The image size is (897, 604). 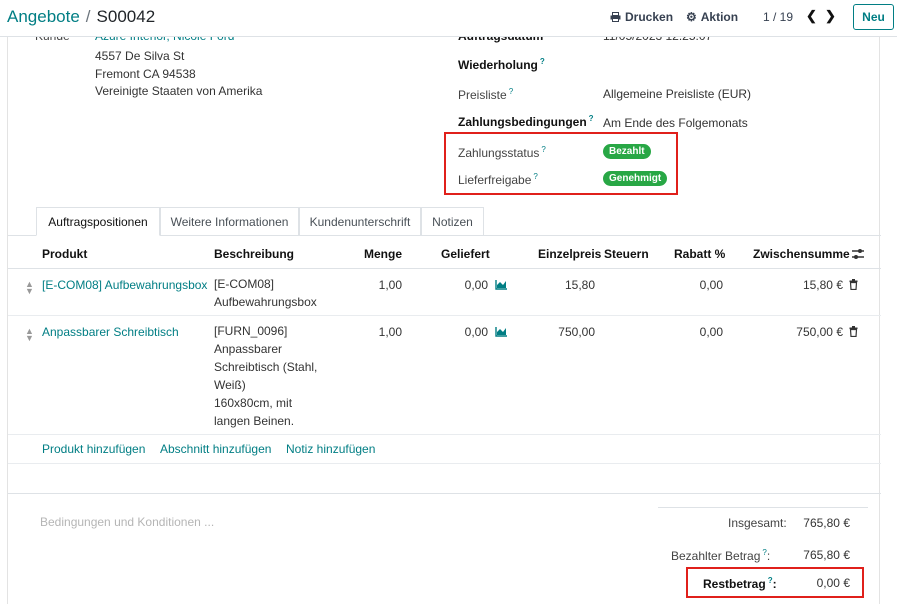 I want to click on chevron-left-icon: ❮, so click(x=811, y=16).